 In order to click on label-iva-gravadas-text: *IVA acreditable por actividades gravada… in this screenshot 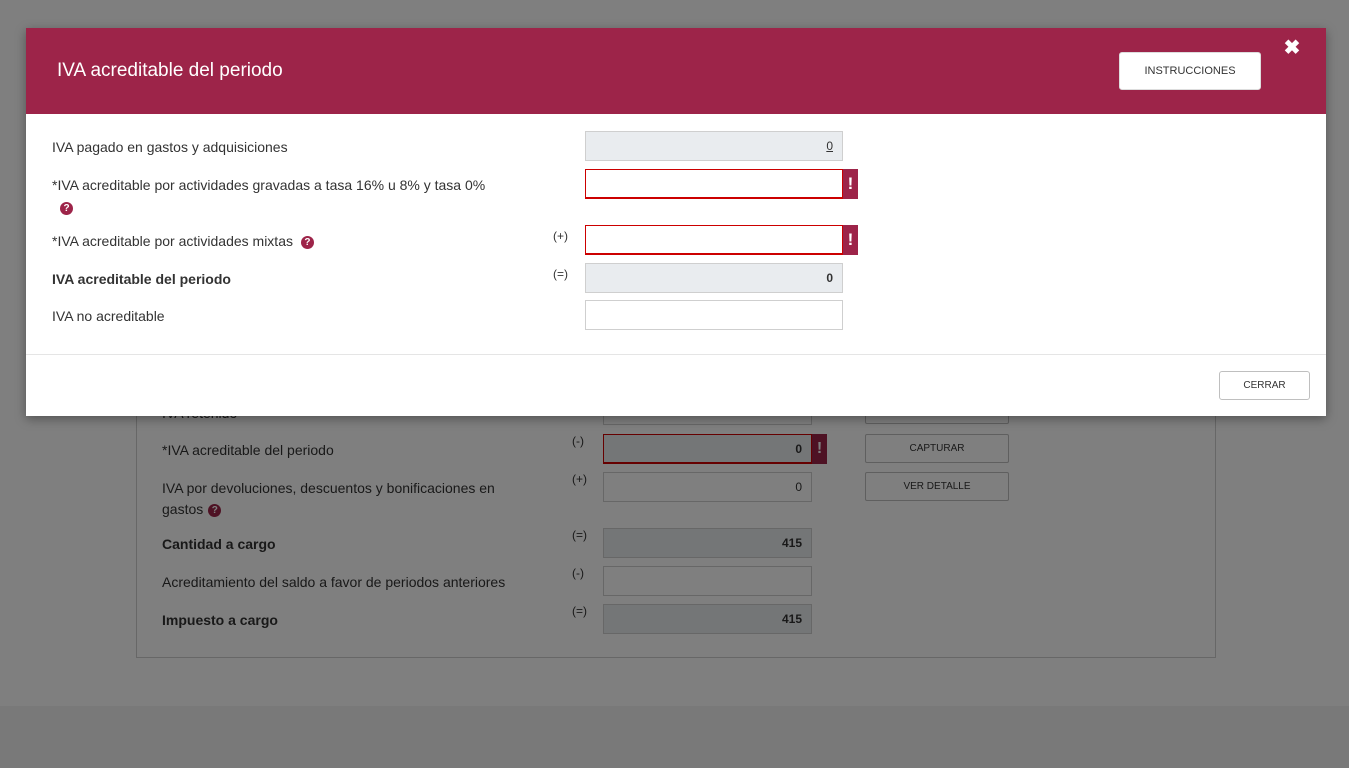, I will do `click(269, 185)`.